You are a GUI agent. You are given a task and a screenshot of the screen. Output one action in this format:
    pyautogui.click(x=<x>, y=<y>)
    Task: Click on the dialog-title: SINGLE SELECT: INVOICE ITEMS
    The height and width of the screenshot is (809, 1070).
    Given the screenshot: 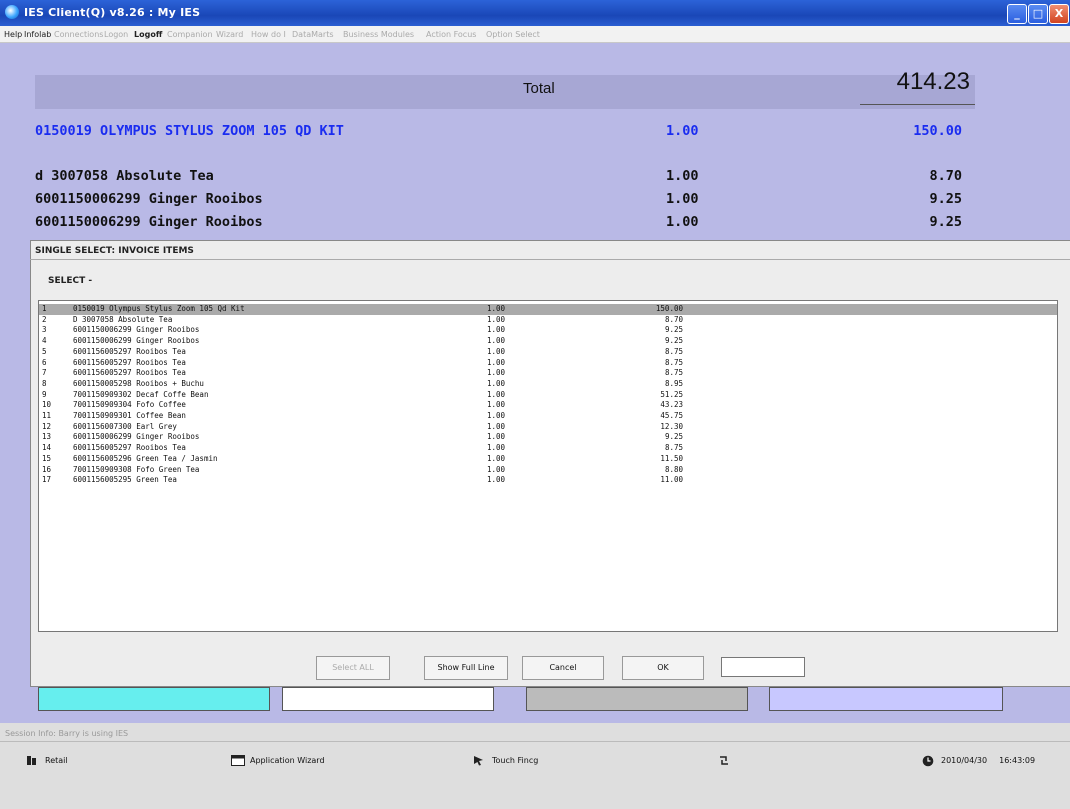 What is the action you would take?
    pyautogui.click(x=114, y=251)
    